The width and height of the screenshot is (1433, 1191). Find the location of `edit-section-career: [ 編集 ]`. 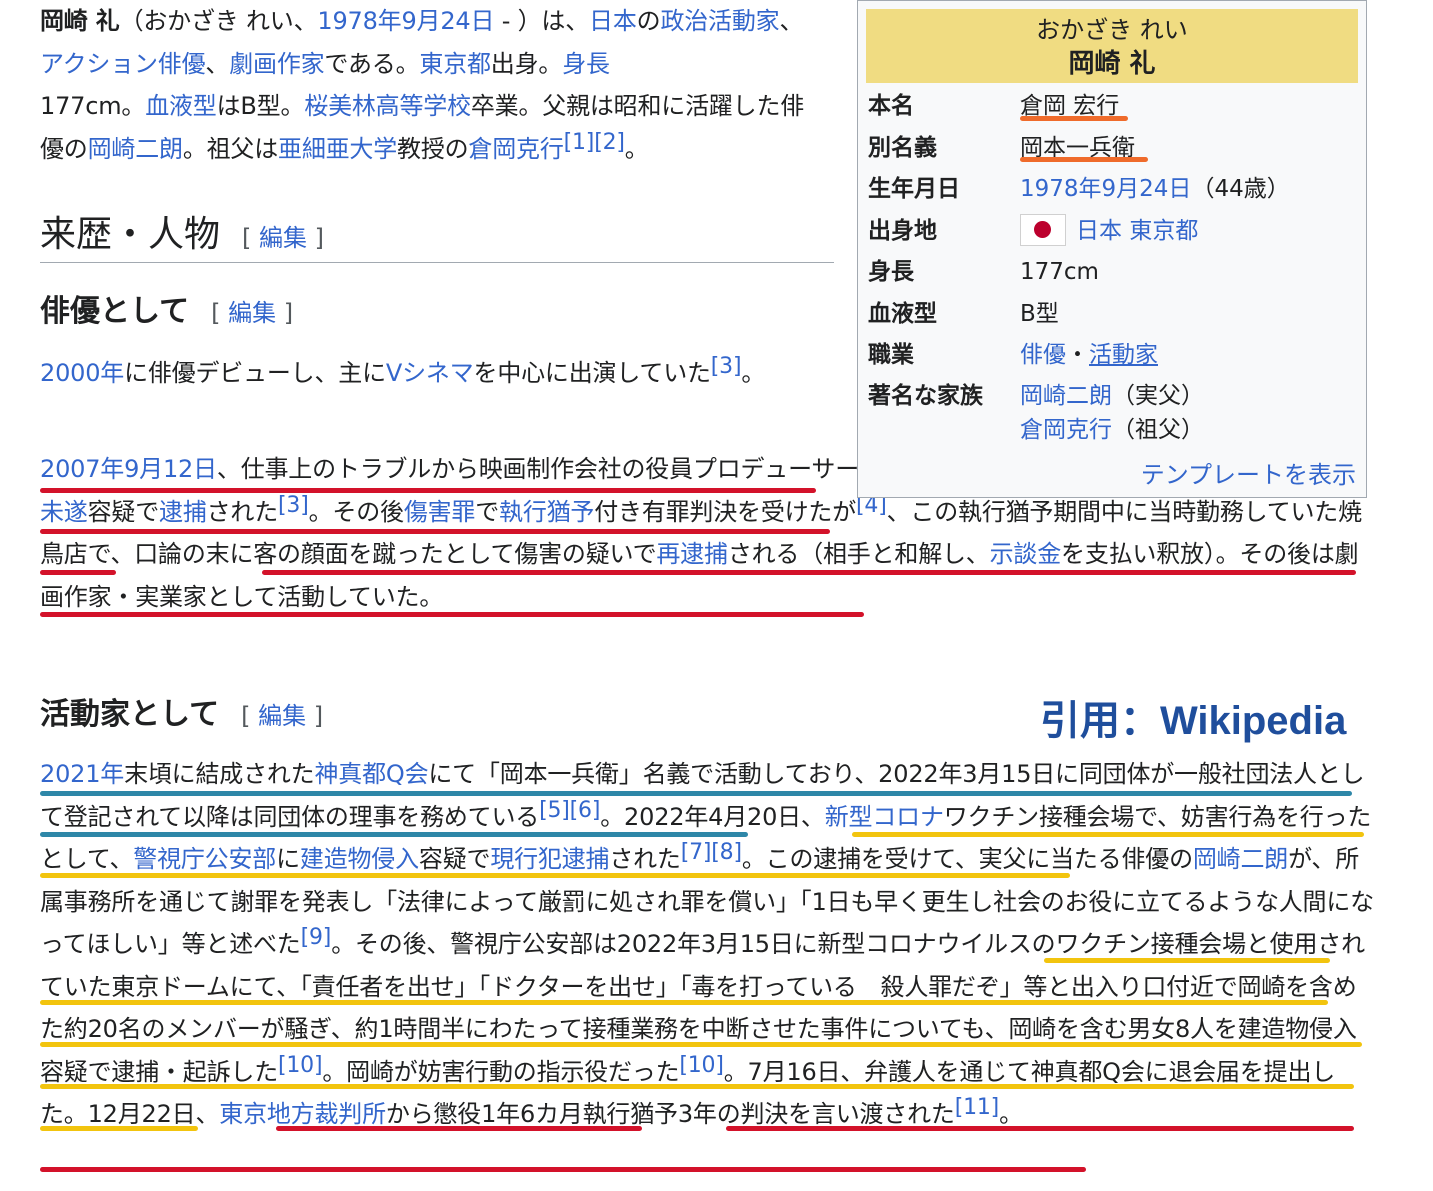

edit-section-career: [ 編集 ] is located at coordinates (283, 238).